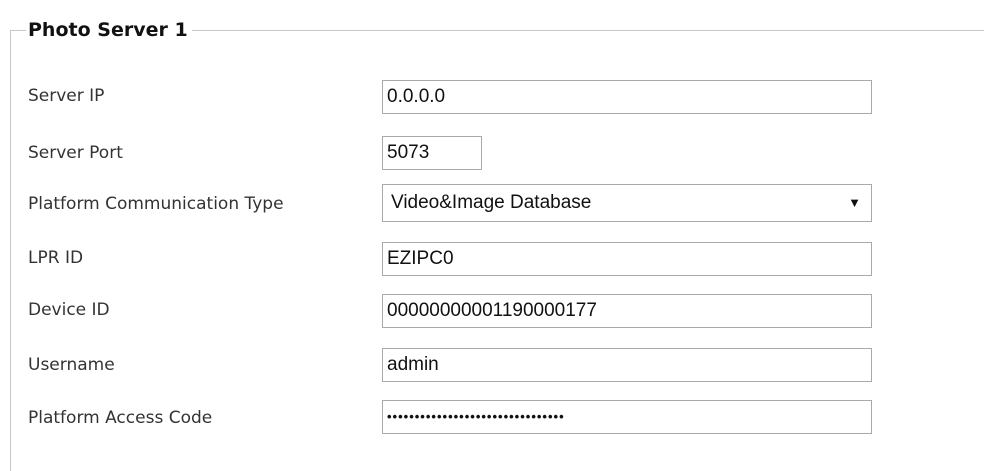 The image size is (984, 471). I want to click on platform-communication-type-label: Platform Communication Type, so click(156, 204).